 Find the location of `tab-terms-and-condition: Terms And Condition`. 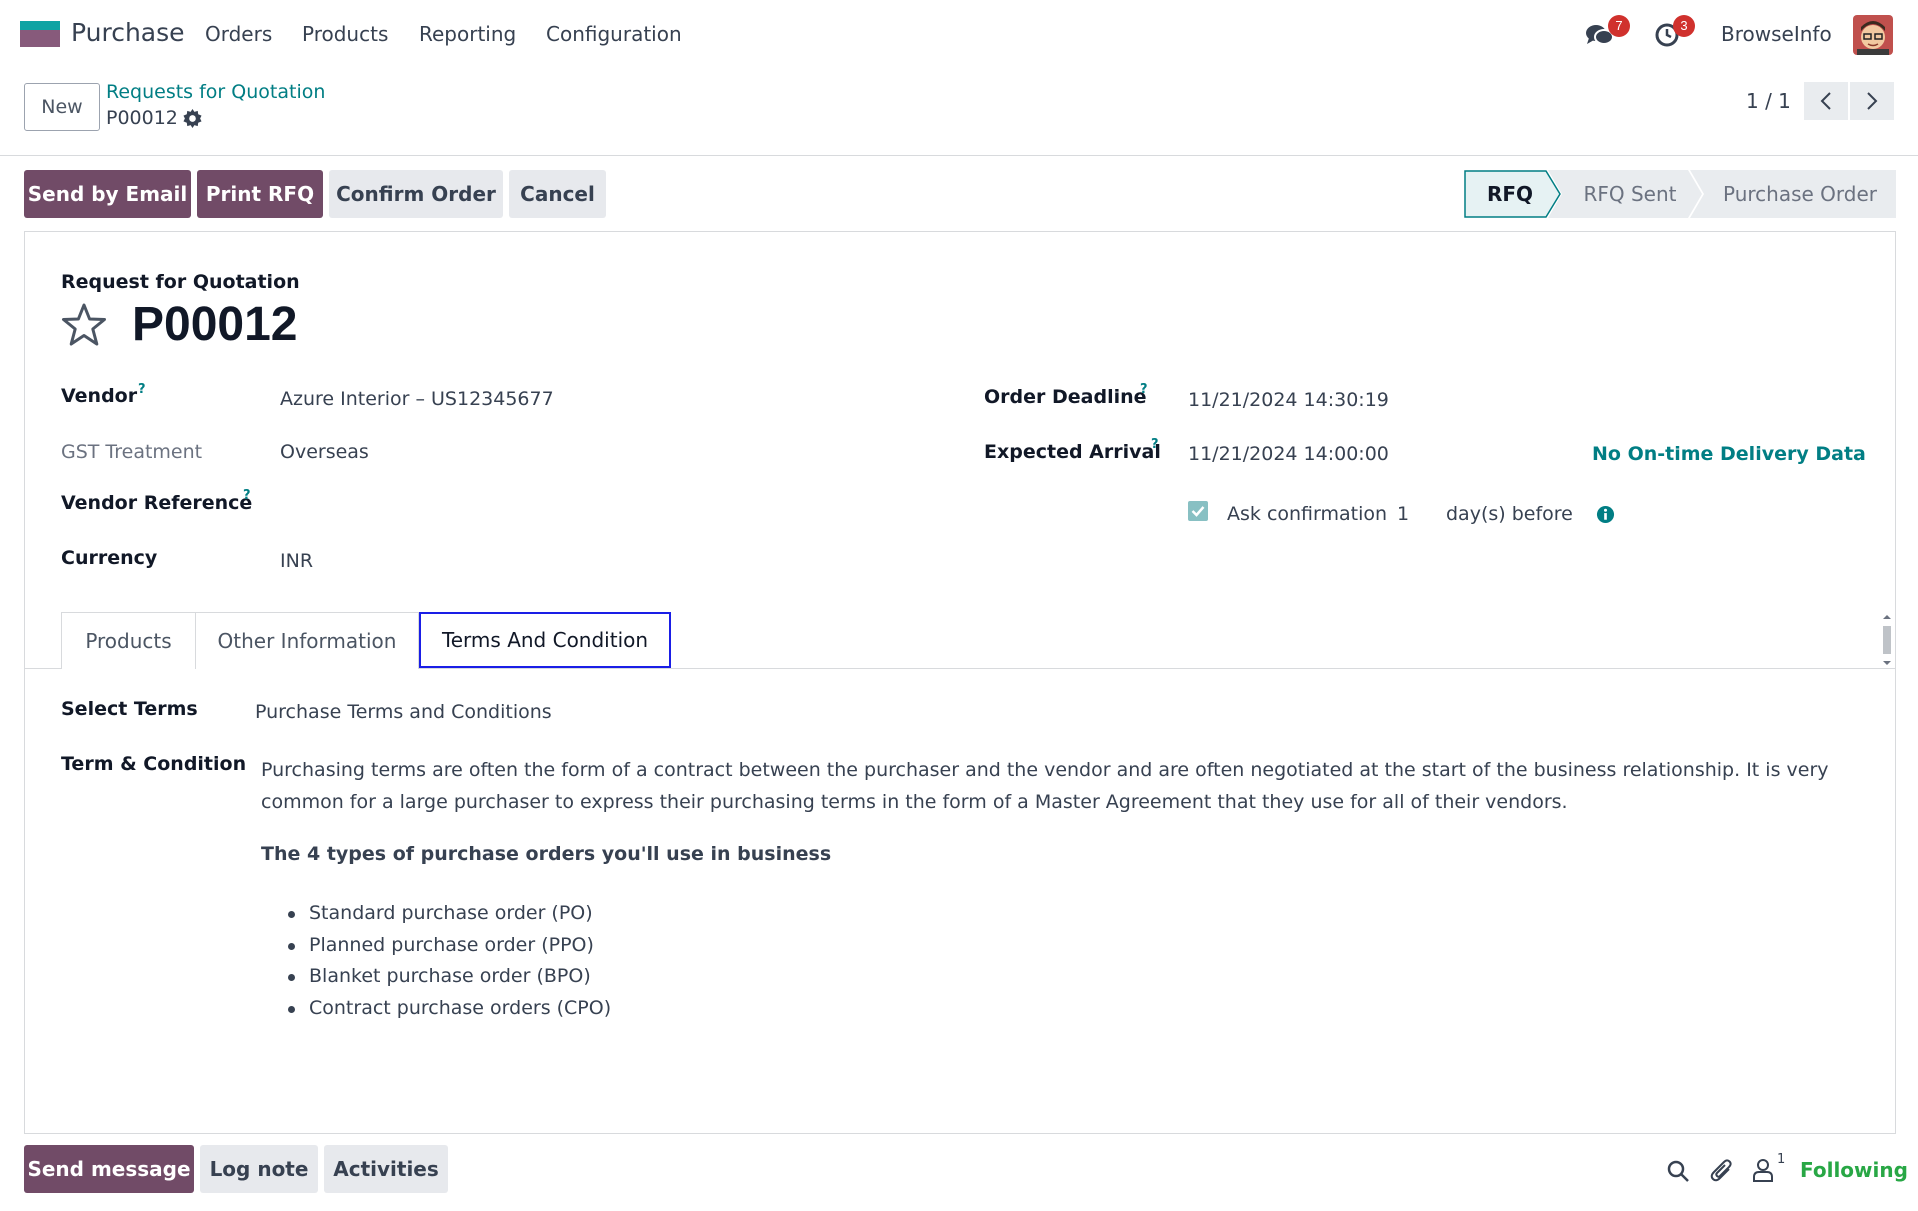

tab-terms-and-condition: Terms And Condition is located at coordinates (545, 640).